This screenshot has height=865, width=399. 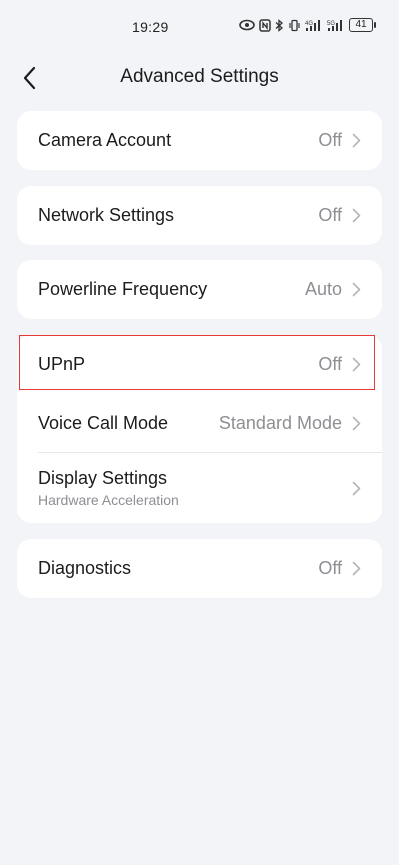 I want to click on battery-level: 41, so click(x=361, y=24).